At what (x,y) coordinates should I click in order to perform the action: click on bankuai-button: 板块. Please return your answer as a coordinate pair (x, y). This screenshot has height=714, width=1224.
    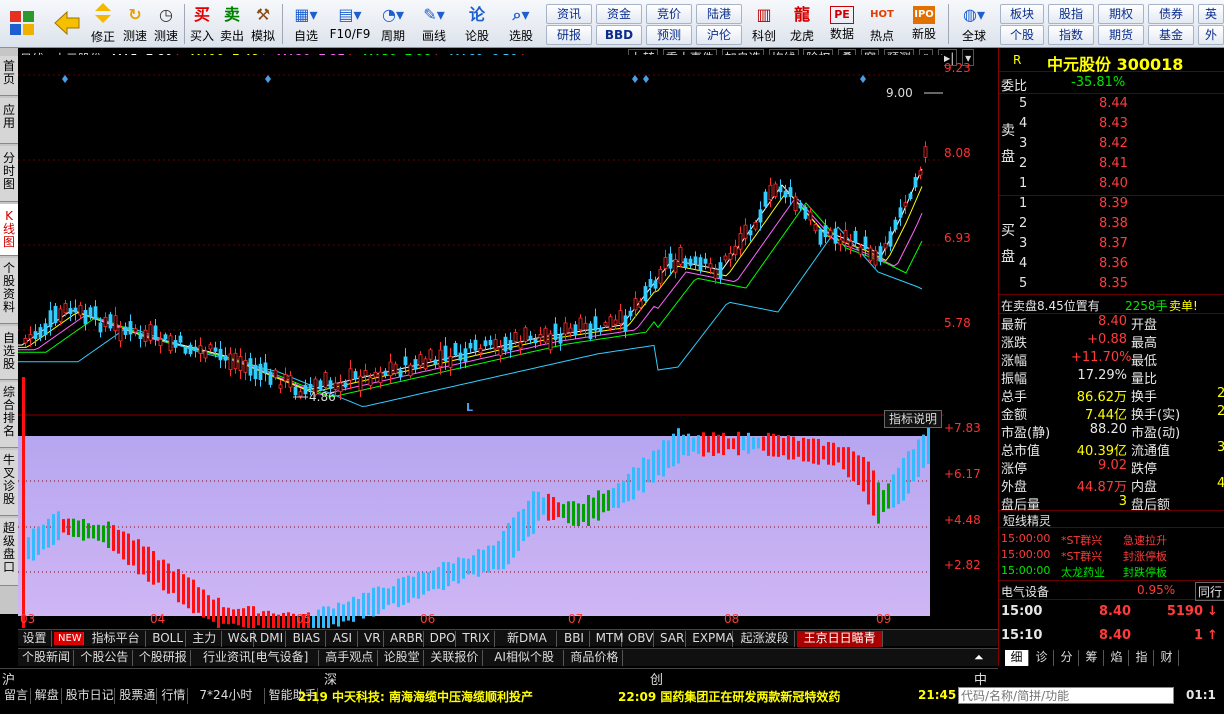
    Looking at the image, I should click on (1022, 14).